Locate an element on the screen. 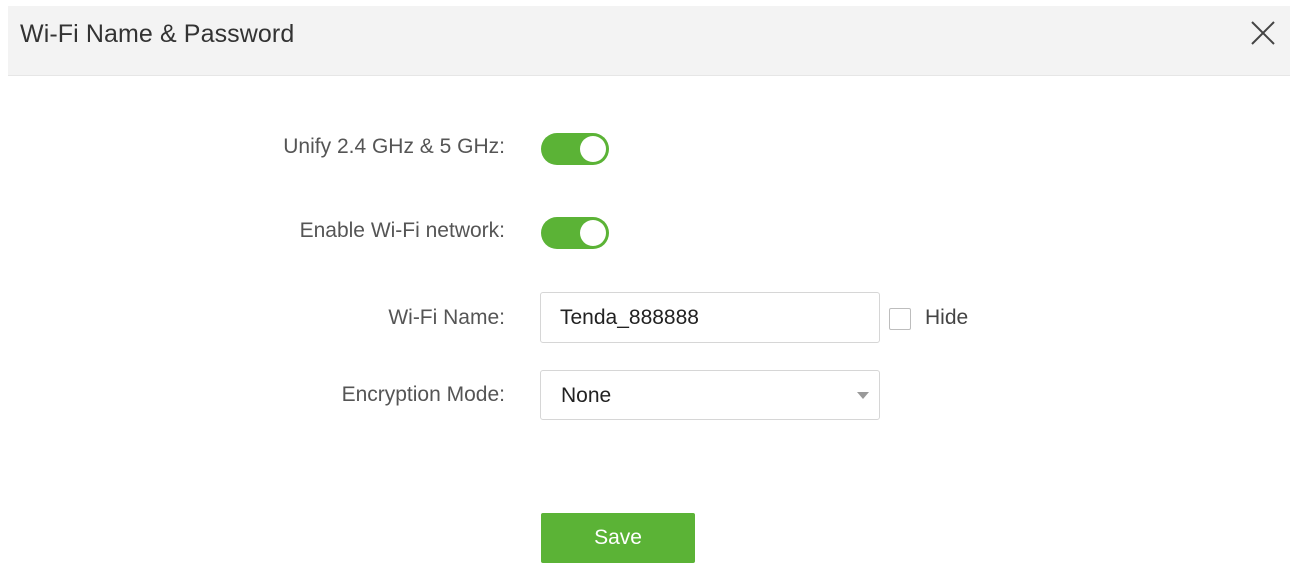 This screenshot has height=572, width=1296. wifi-name-input is located at coordinates (710, 317).